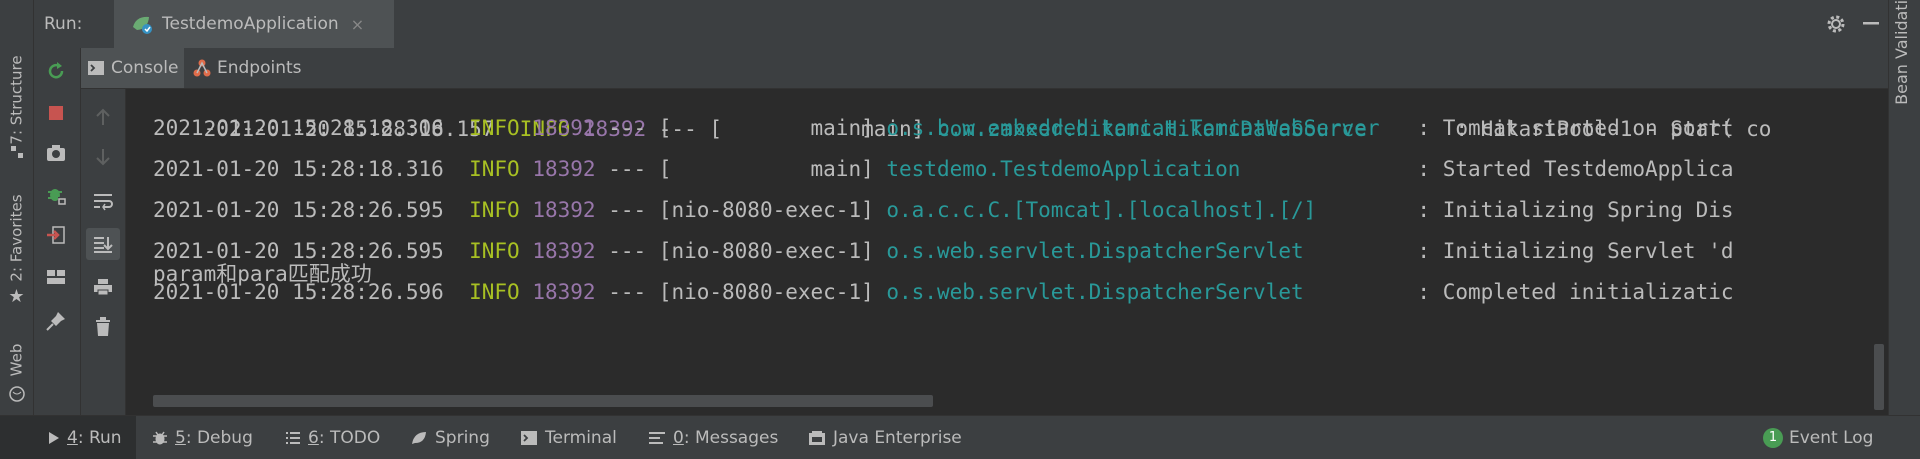  I want to click on run-icon, so click(54, 438).